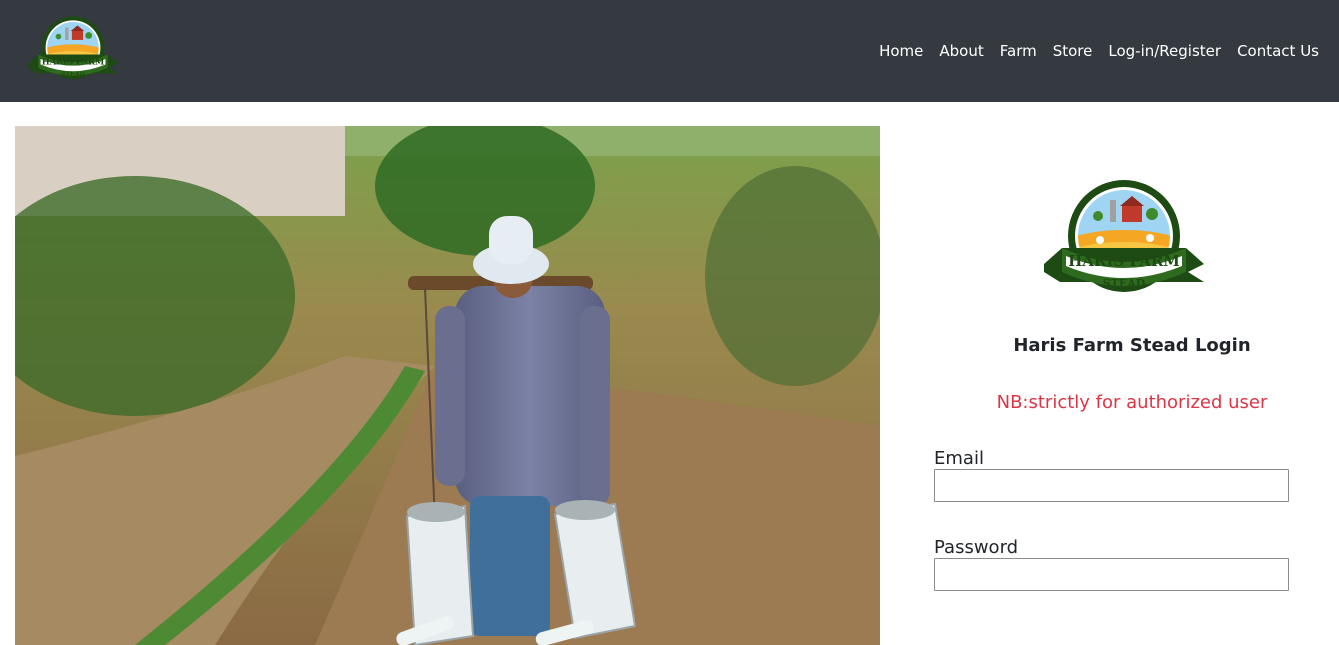 The height and width of the screenshot is (645, 1339). Describe the element at coordinates (1278, 51) in the screenshot. I see `nav-link-contact: Contact Us` at that location.